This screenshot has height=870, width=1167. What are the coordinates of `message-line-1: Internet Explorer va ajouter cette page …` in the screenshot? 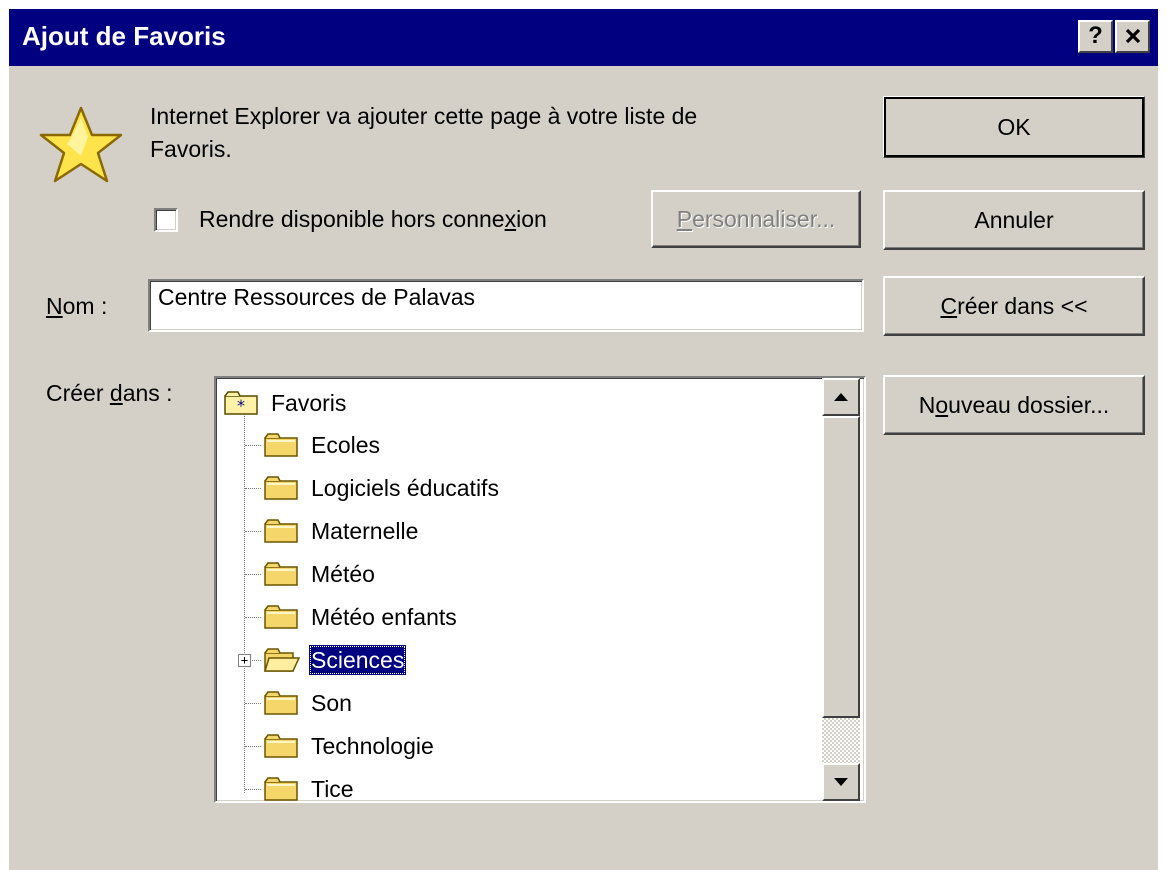 It's located at (424, 116).